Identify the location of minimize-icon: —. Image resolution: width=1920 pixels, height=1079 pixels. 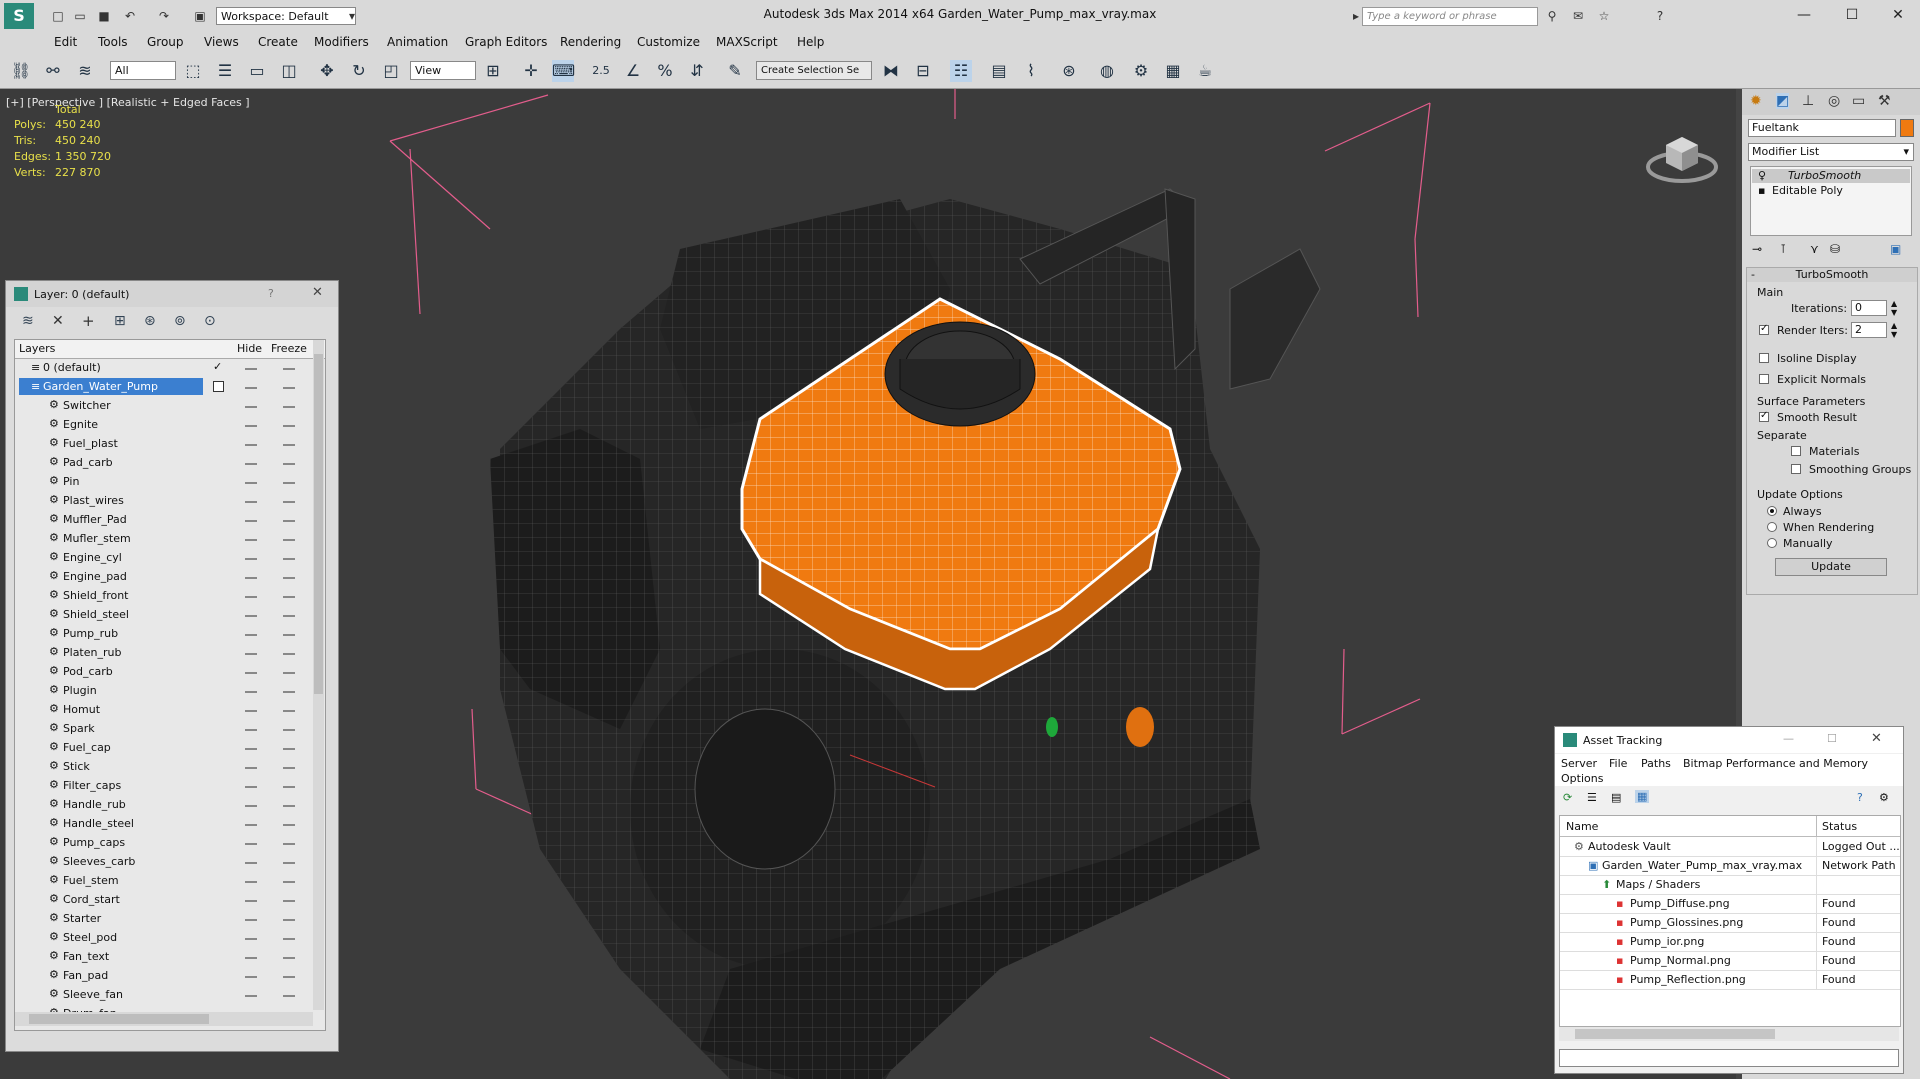
(1804, 15).